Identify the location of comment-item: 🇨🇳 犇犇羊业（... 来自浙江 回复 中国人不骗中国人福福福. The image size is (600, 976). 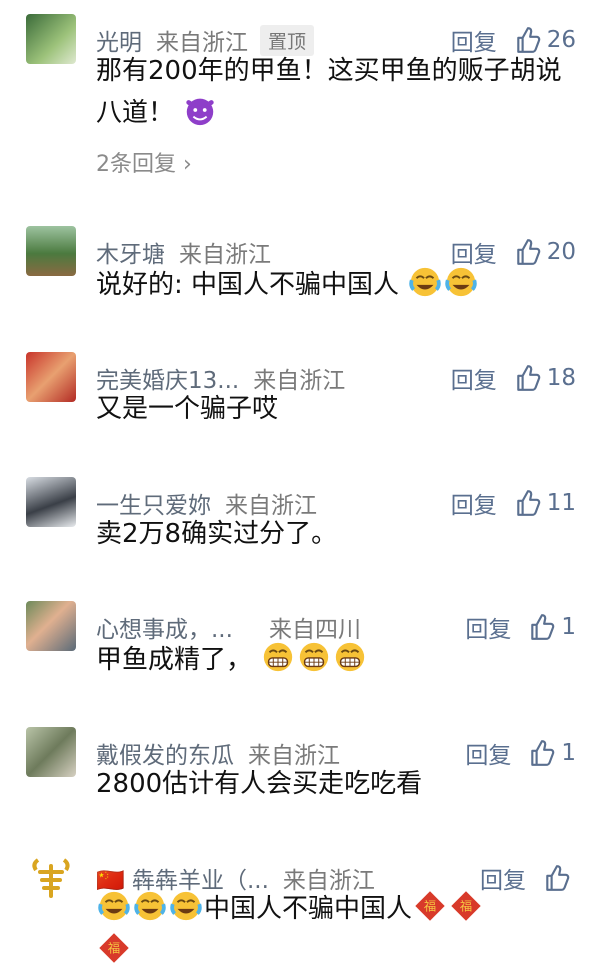
(300, 914).